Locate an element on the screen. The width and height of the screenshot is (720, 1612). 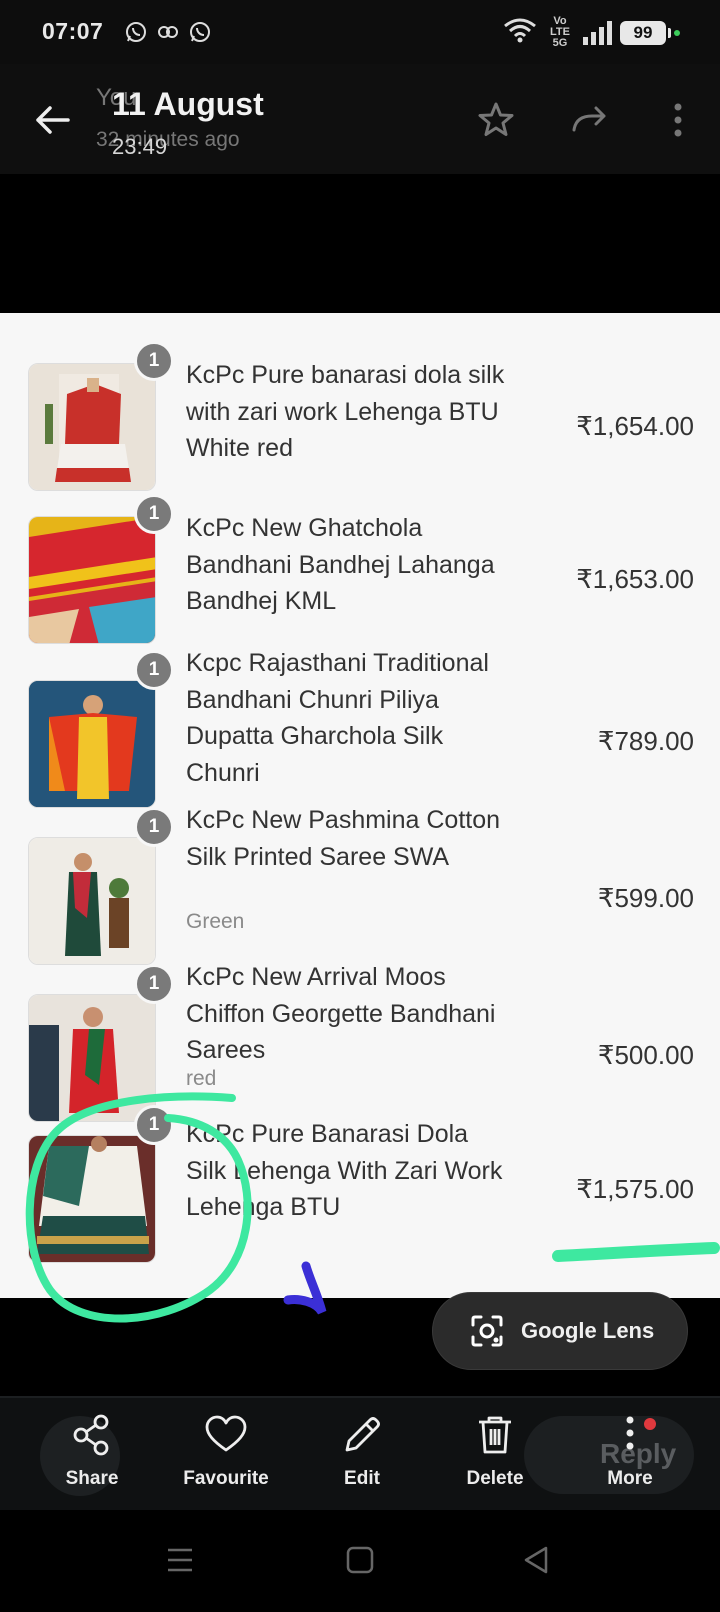
signal-icon is located at coordinates (597, 32).